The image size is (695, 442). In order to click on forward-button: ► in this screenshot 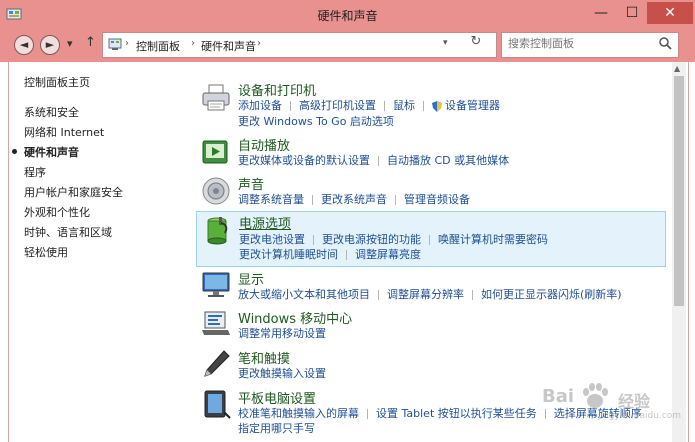, I will do `click(50, 45)`.